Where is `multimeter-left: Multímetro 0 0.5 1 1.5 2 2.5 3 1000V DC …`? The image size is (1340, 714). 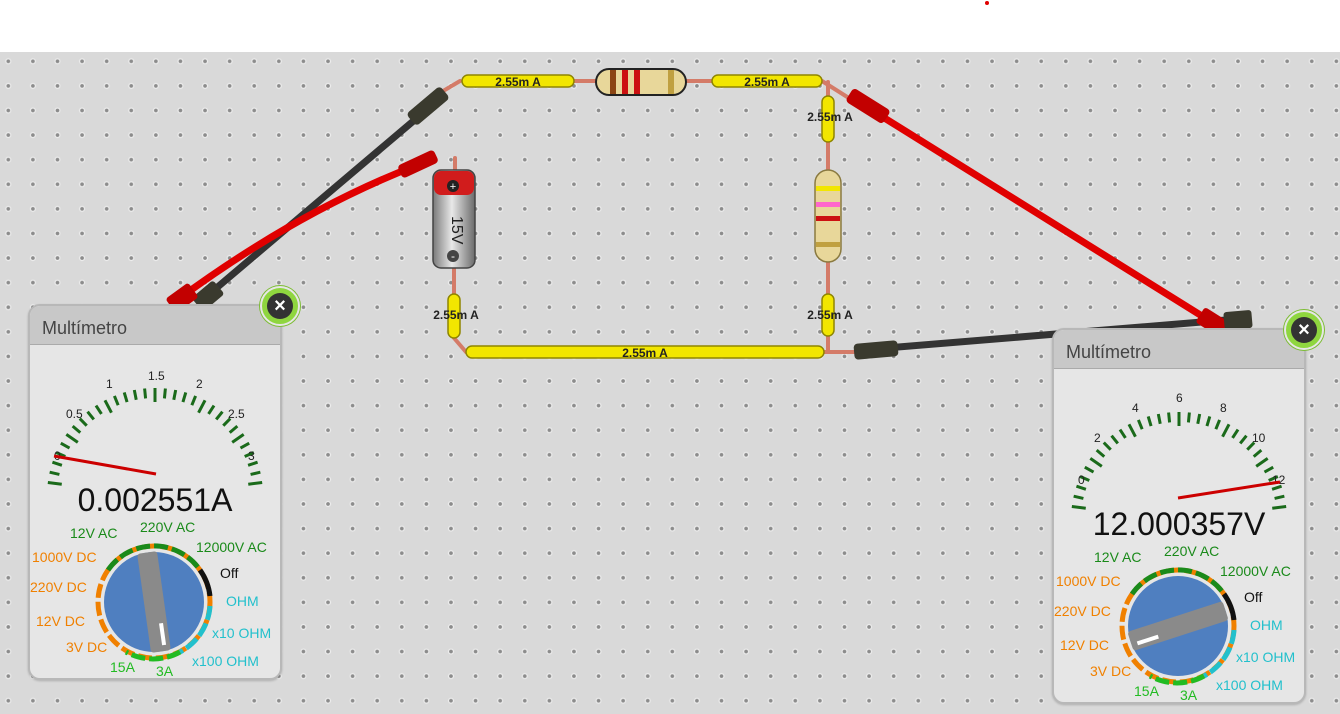
multimeter-left: Multímetro 0 0.5 1 1.5 2 2.5 3 1000V DC … is located at coordinates (155, 492).